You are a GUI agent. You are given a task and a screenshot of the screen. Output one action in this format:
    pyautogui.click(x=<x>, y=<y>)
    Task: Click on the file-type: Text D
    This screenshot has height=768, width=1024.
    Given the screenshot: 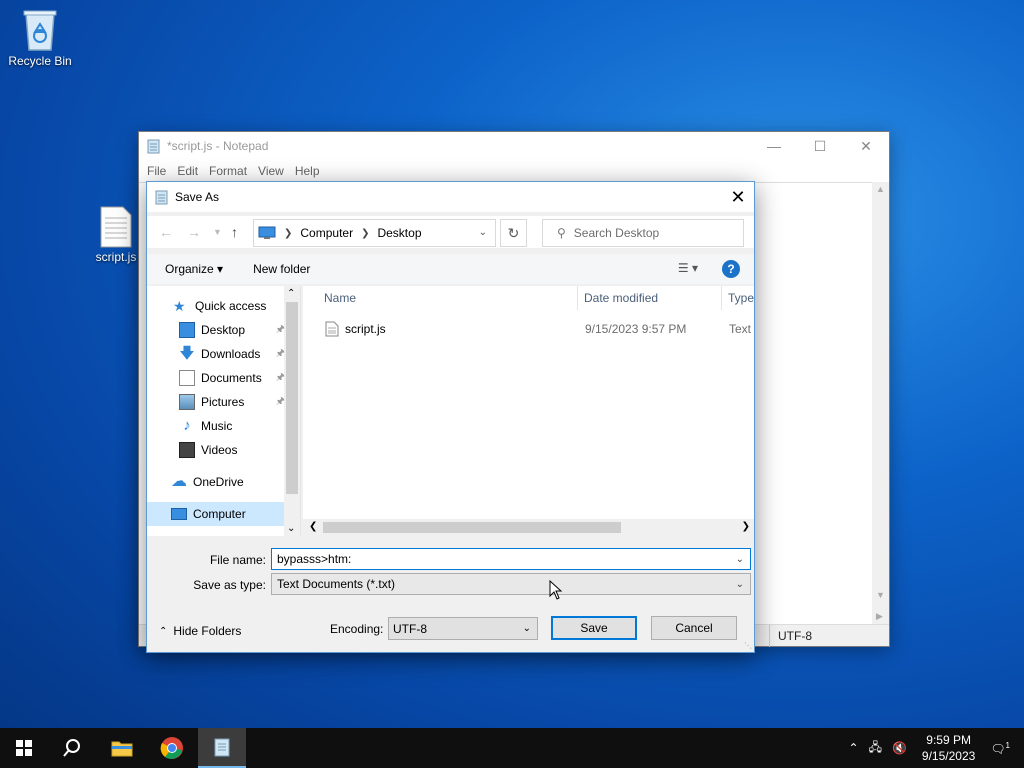 What is the action you would take?
    pyautogui.click(x=741, y=329)
    